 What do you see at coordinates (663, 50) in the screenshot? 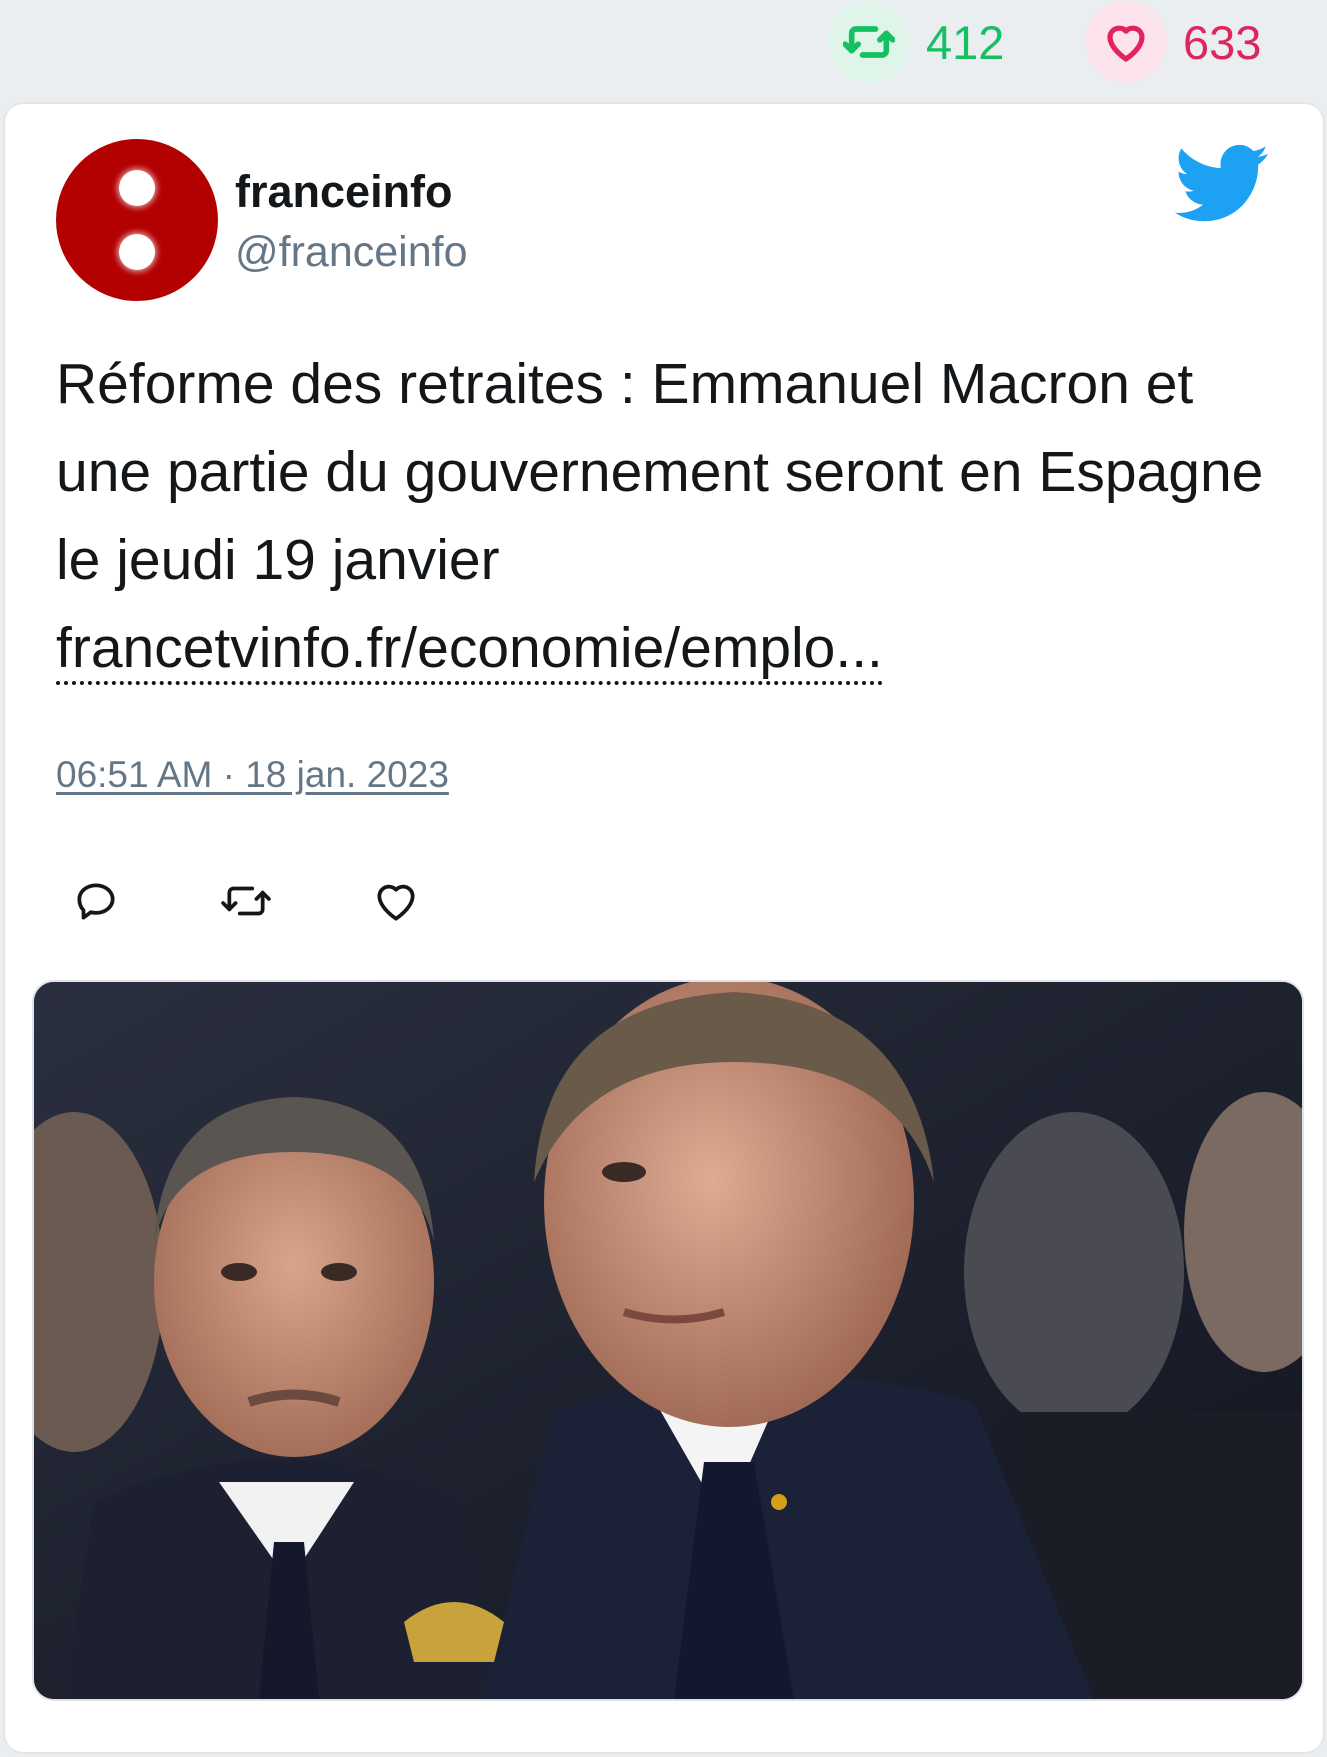
I see `engagement-stats: 412 633` at bounding box center [663, 50].